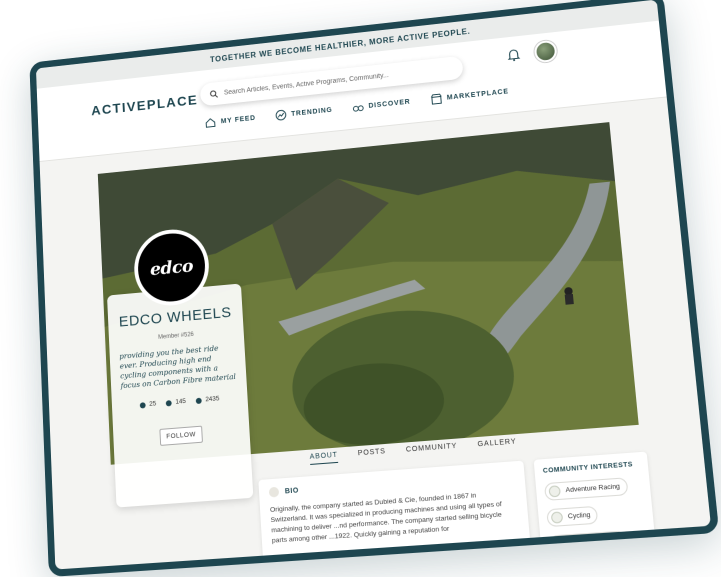 This screenshot has width=721, height=577. Describe the element at coordinates (147, 404) in the screenshot. I see `stat-posts: 25` at that location.